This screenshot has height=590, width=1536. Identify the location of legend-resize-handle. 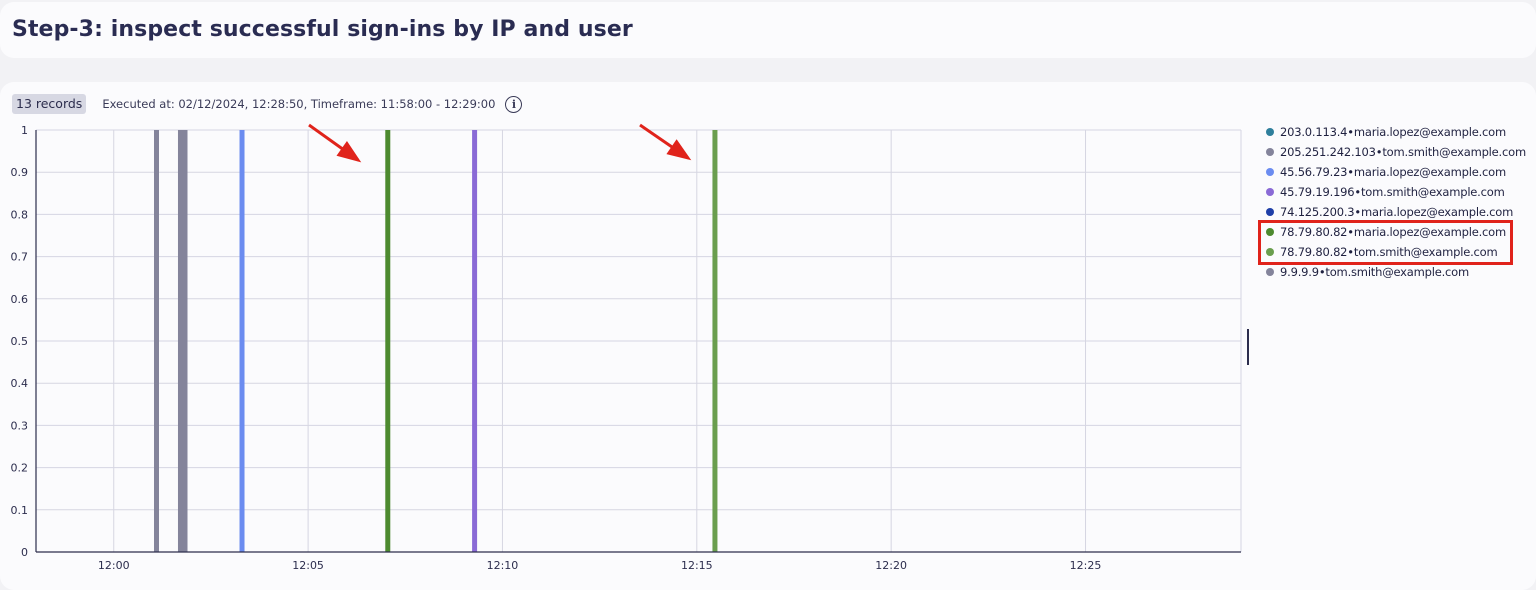
(1248, 347).